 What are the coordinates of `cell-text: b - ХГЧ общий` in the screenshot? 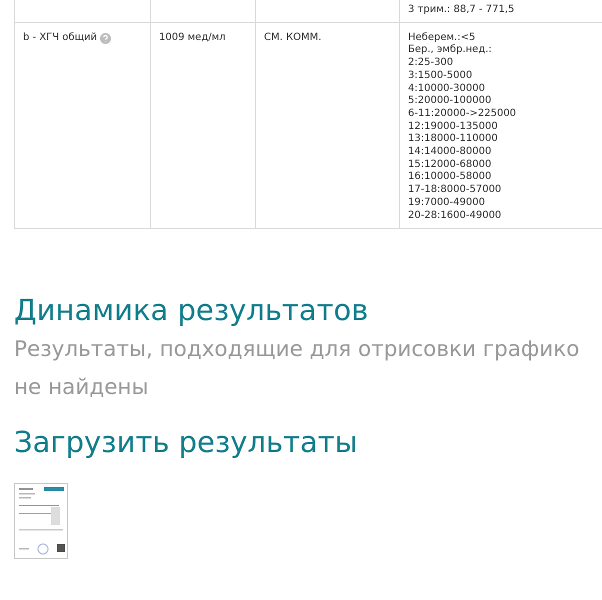 It's located at (60, 38).